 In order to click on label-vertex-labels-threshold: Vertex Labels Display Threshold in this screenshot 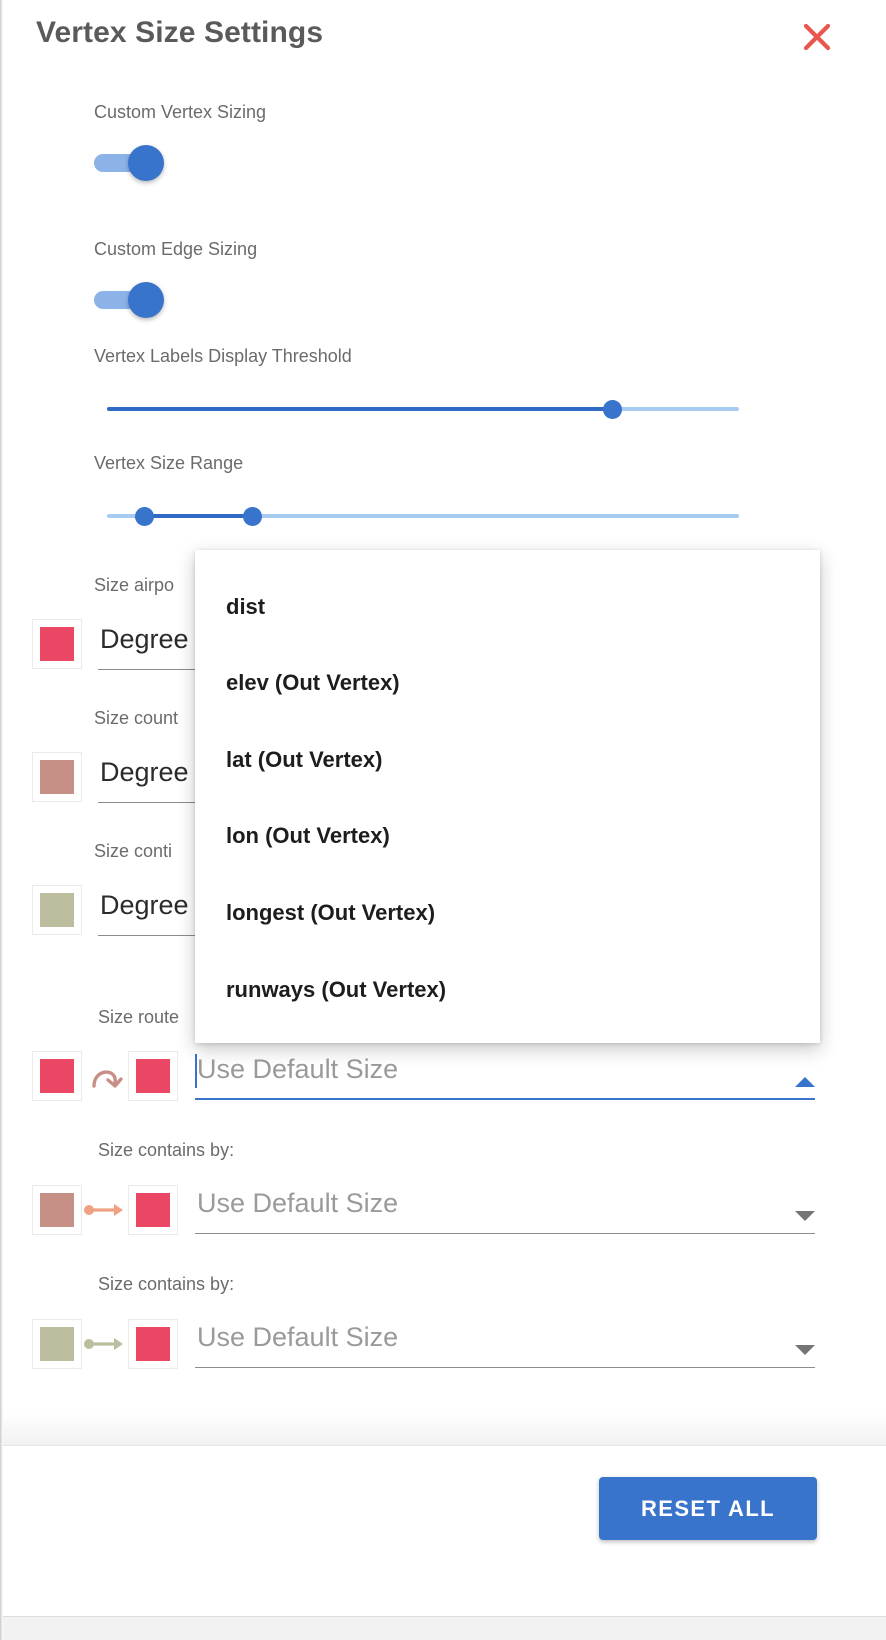, I will do `click(223, 356)`.